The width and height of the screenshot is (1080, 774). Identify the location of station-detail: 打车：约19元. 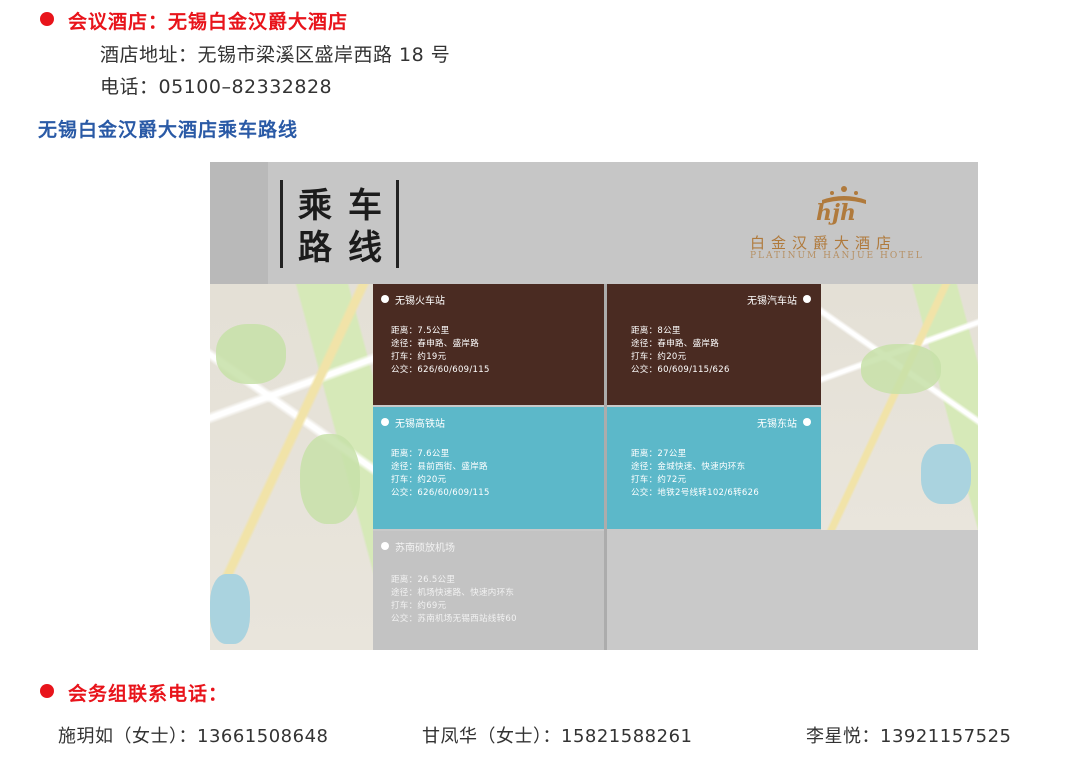
(419, 357).